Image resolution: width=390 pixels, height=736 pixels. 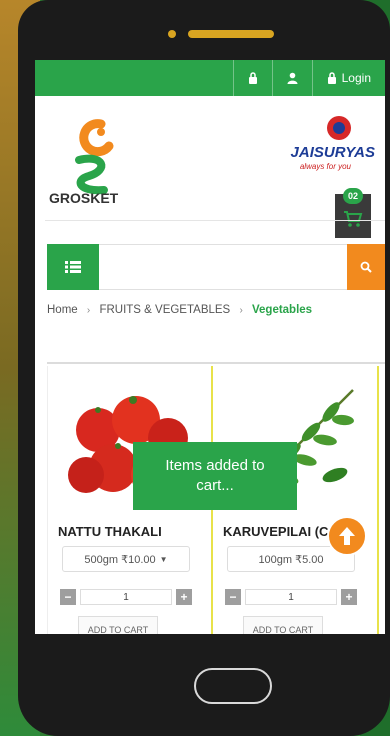 What do you see at coordinates (291, 559) in the screenshot?
I see `variant-value: 100gm ₹5.00` at bounding box center [291, 559].